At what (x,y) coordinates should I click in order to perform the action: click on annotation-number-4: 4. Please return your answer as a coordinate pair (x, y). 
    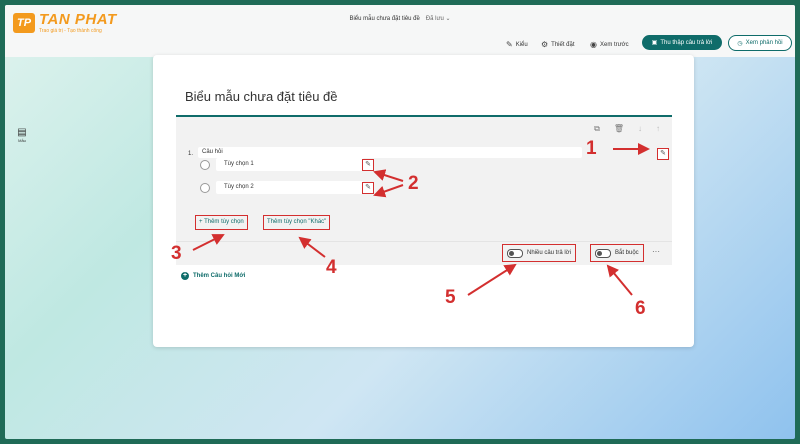
    Looking at the image, I should click on (331, 267).